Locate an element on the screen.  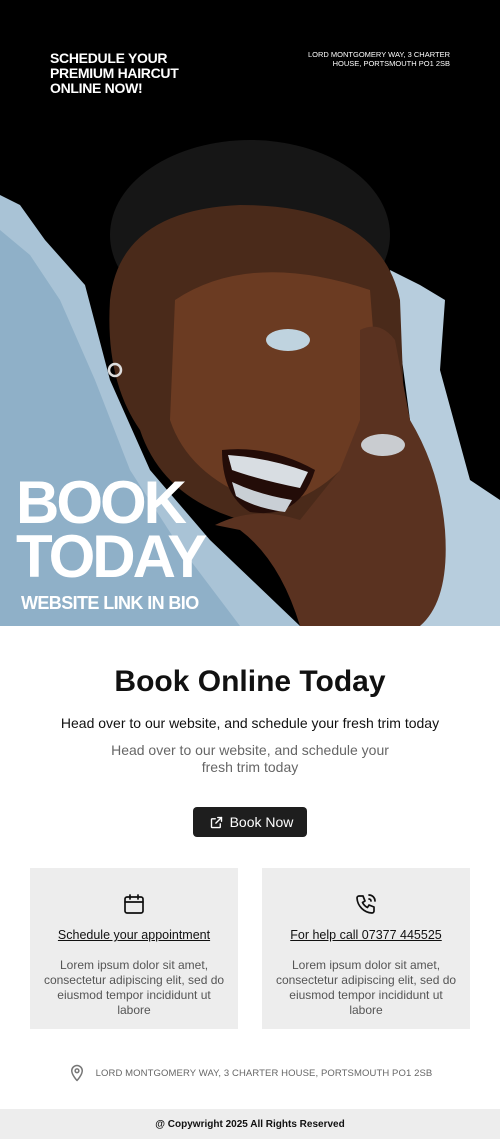
hero-subheadline: WEBSITE LINK IN BIO is located at coordinates (110, 603).